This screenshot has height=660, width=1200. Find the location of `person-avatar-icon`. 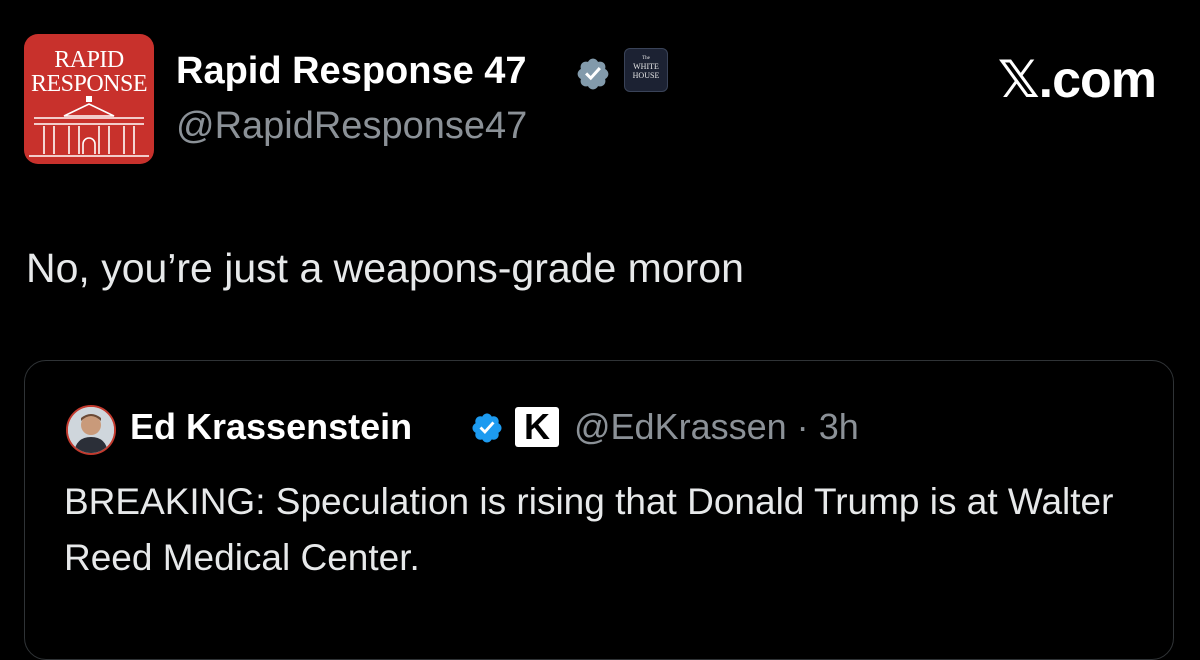

person-avatar-icon is located at coordinates (91, 430).